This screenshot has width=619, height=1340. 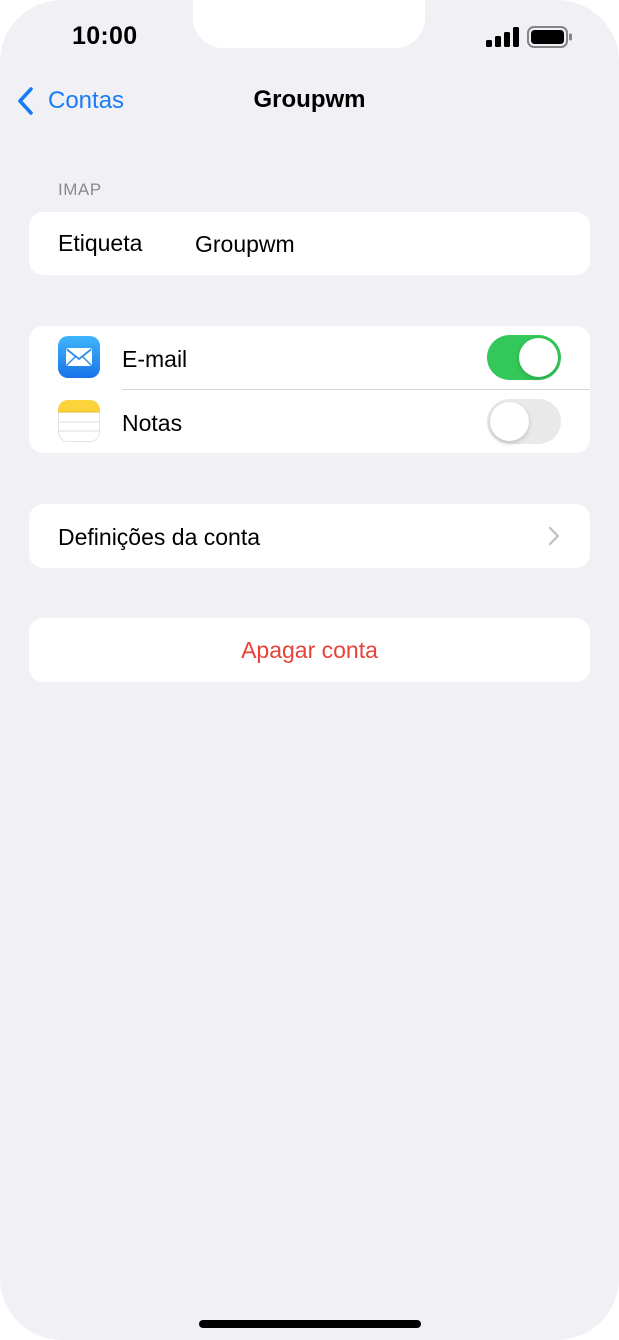 I want to click on delete-account-button: Apagar conta, so click(x=309, y=650).